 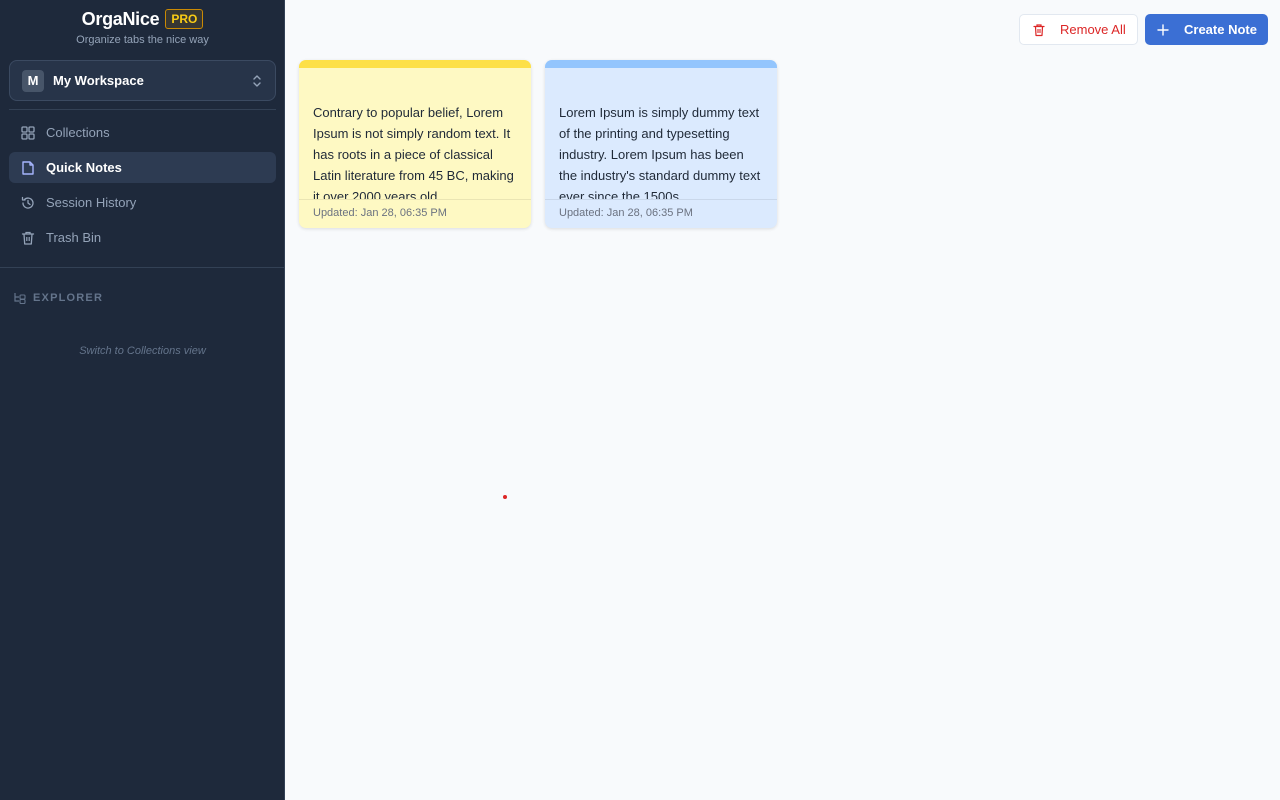 What do you see at coordinates (257, 80) in the screenshot?
I see `chevron-up-down-icon` at bounding box center [257, 80].